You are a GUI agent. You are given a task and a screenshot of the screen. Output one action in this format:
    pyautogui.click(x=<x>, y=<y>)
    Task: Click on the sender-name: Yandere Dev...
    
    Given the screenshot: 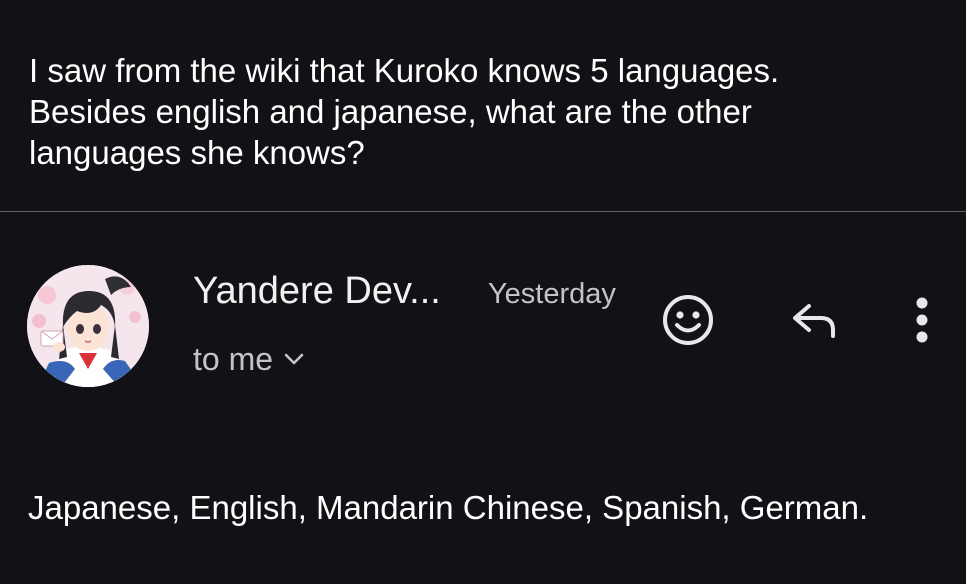 What is the action you would take?
    pyautogui.click(x=317, y=291)
    